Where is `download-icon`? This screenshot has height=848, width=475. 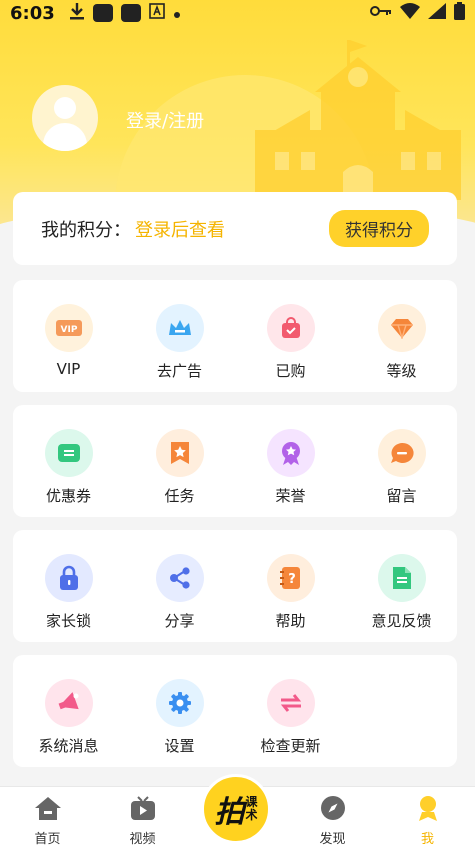 download-icon is located at coordinates (77, 13).